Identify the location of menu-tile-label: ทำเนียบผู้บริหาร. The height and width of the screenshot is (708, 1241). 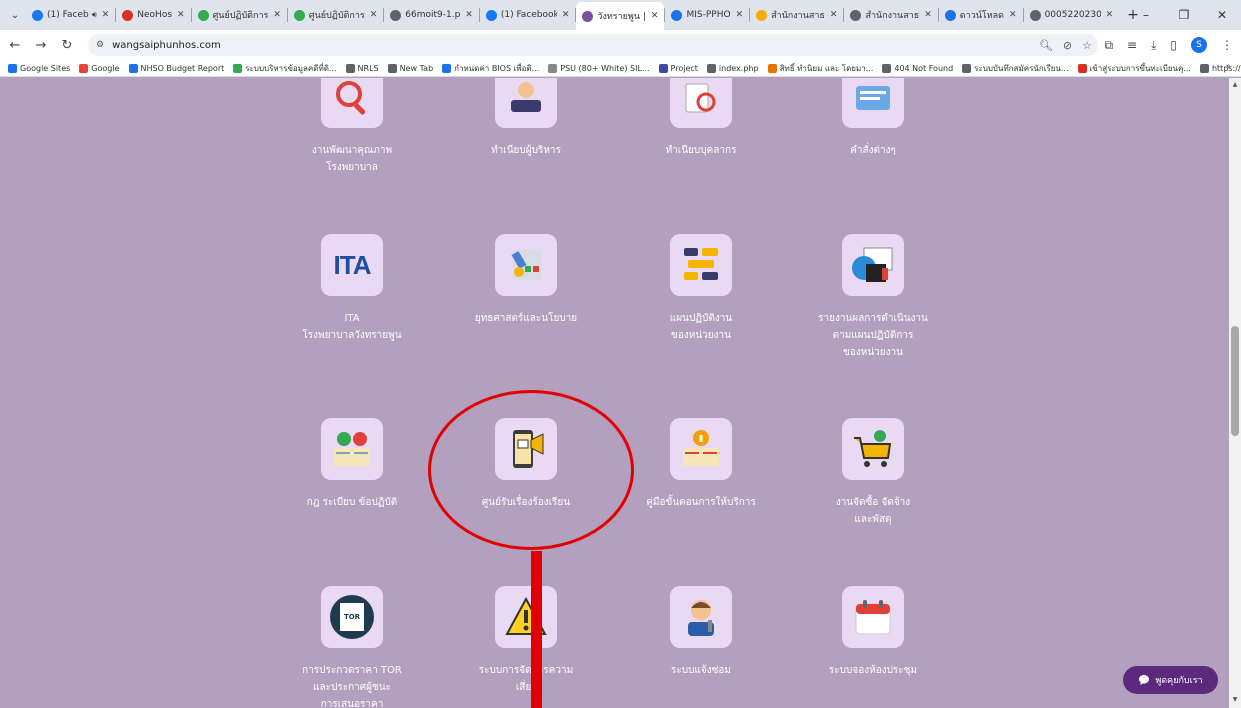
(526, 150).